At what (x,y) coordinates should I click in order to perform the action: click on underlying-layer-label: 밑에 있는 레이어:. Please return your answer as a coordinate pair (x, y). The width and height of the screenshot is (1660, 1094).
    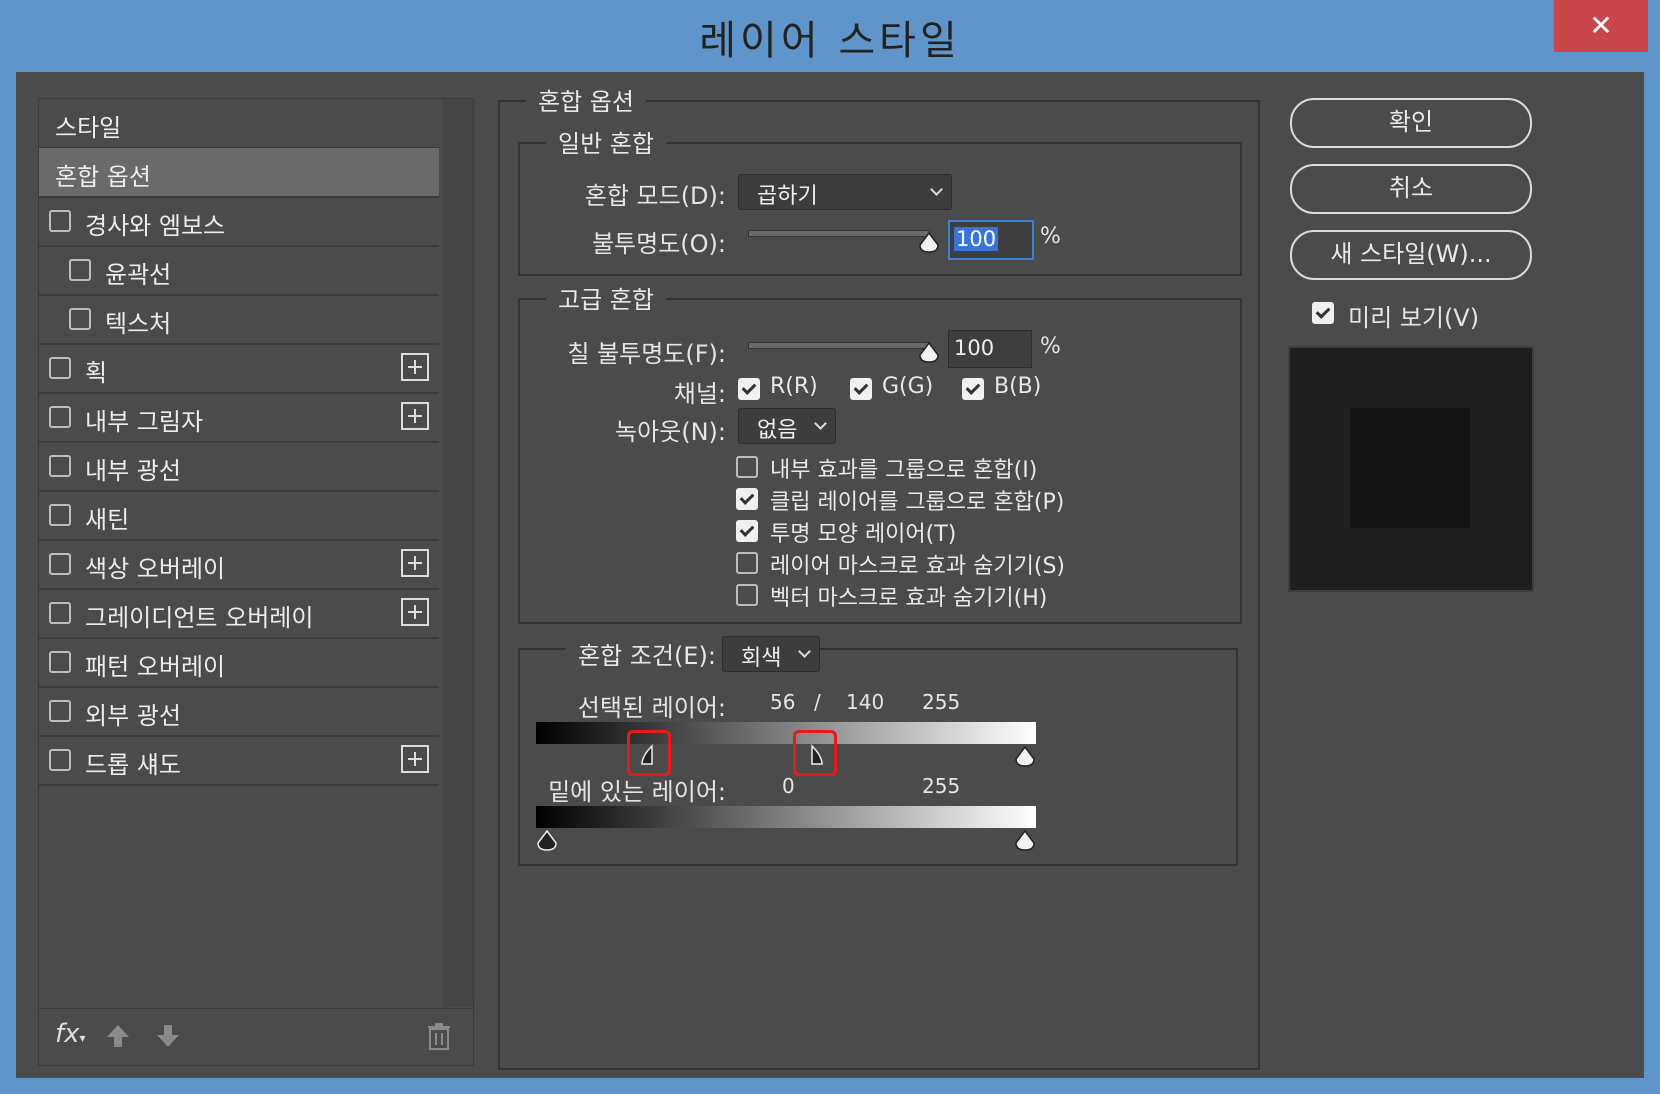
    Looking at the image, I should click on (637, 792).